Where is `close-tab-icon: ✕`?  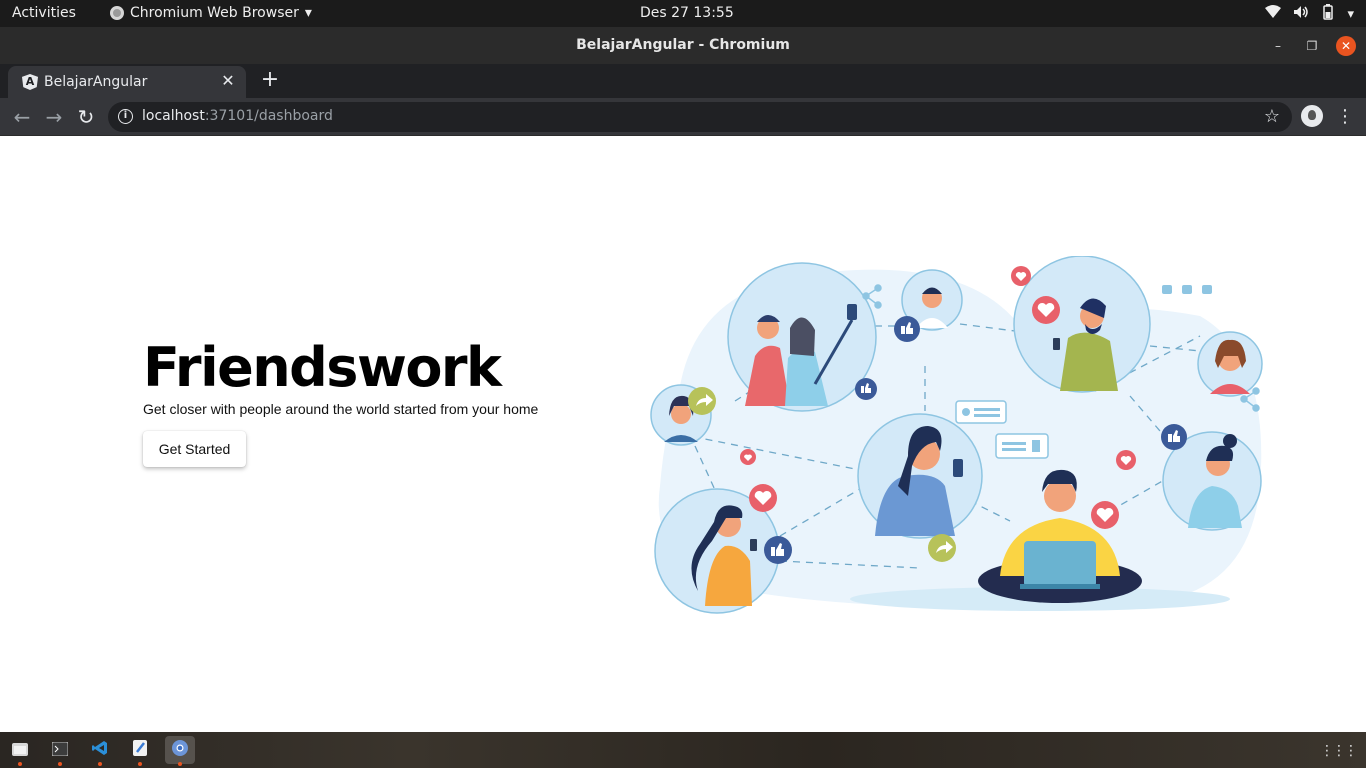
close-tab-icon: ✕ is located at coordinates (228, 81).